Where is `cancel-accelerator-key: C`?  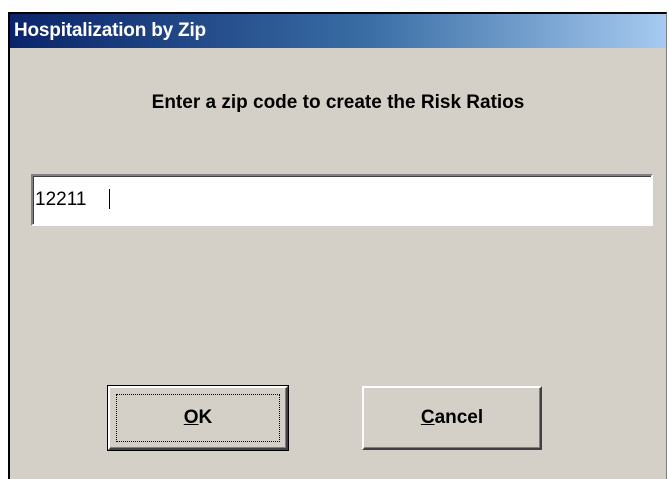 cancel-accelerator-key: C is located at coordinates (427, 417).